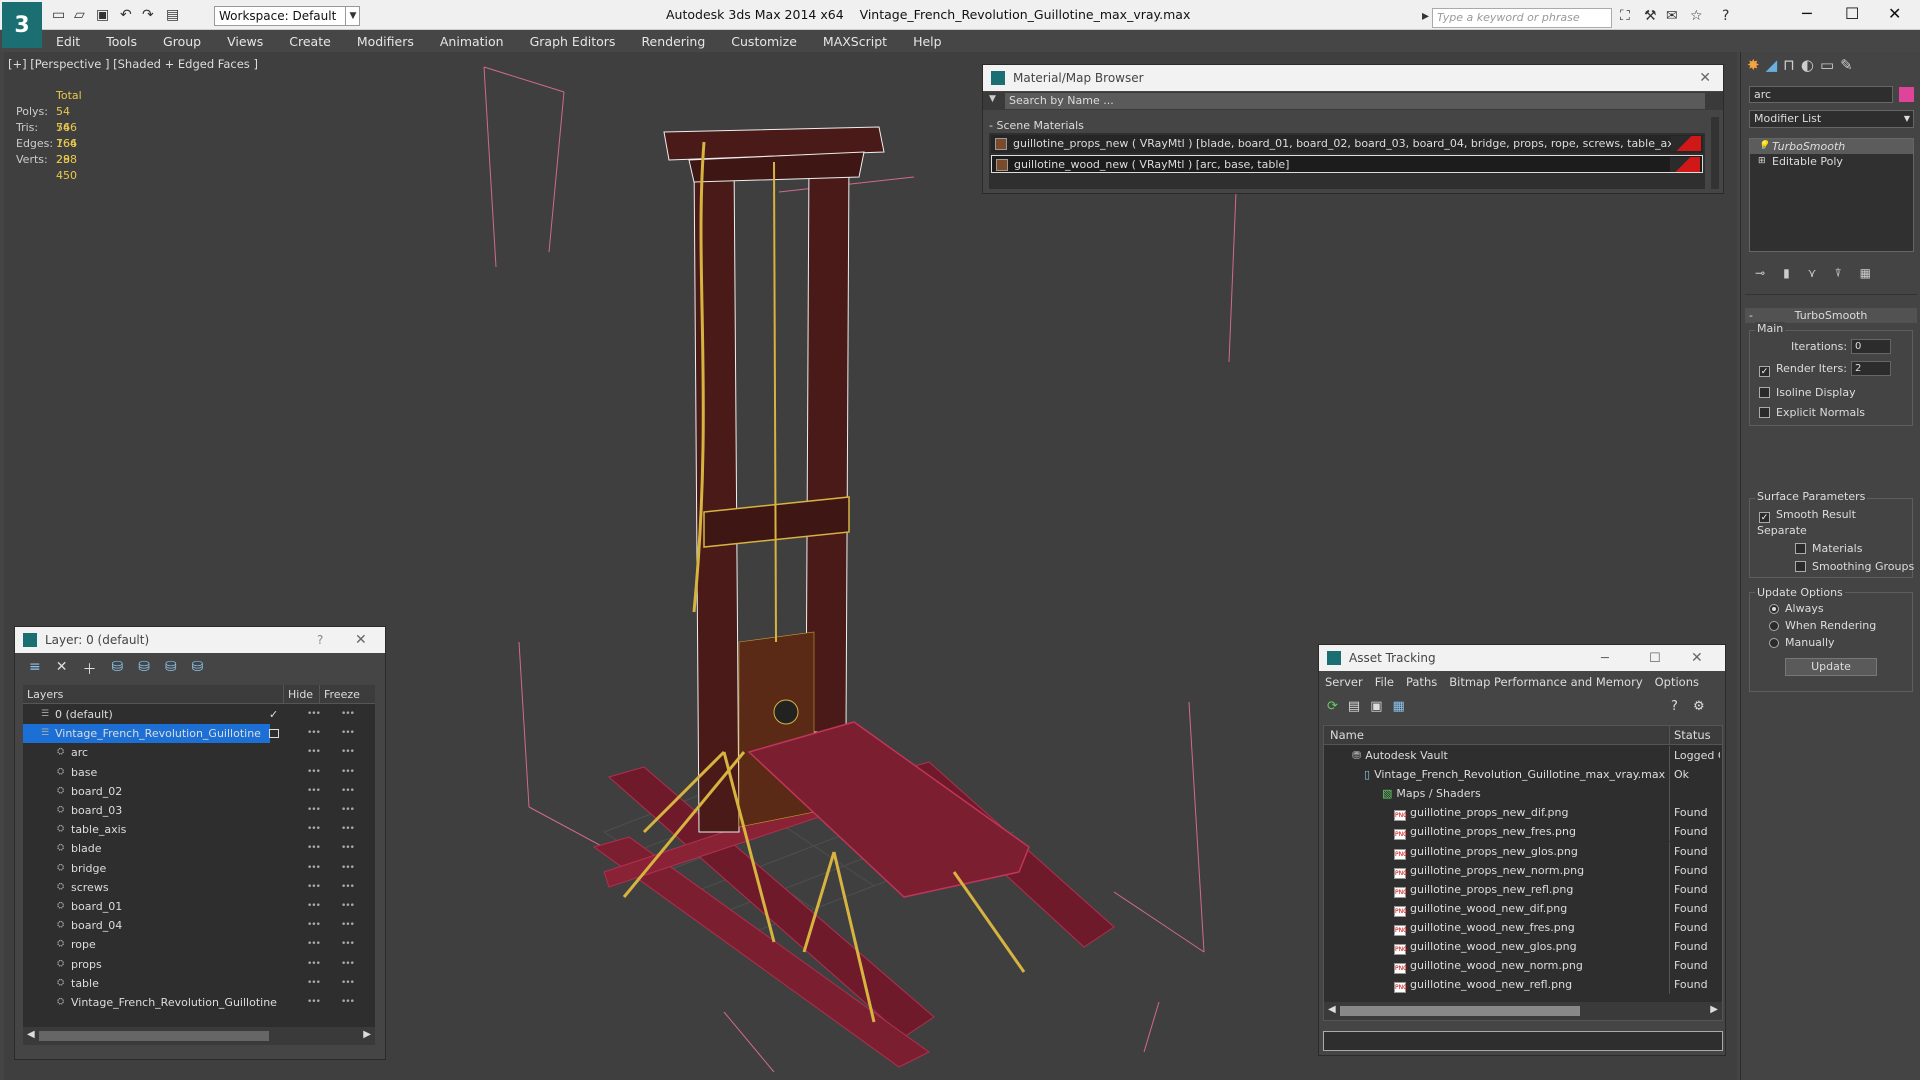 The height and width of the screenshot is (1080, 1920). Describe the element at coordinates (1522, 18) in the screenshot. I see `search-input: Type a keyword or phrase` at that location.